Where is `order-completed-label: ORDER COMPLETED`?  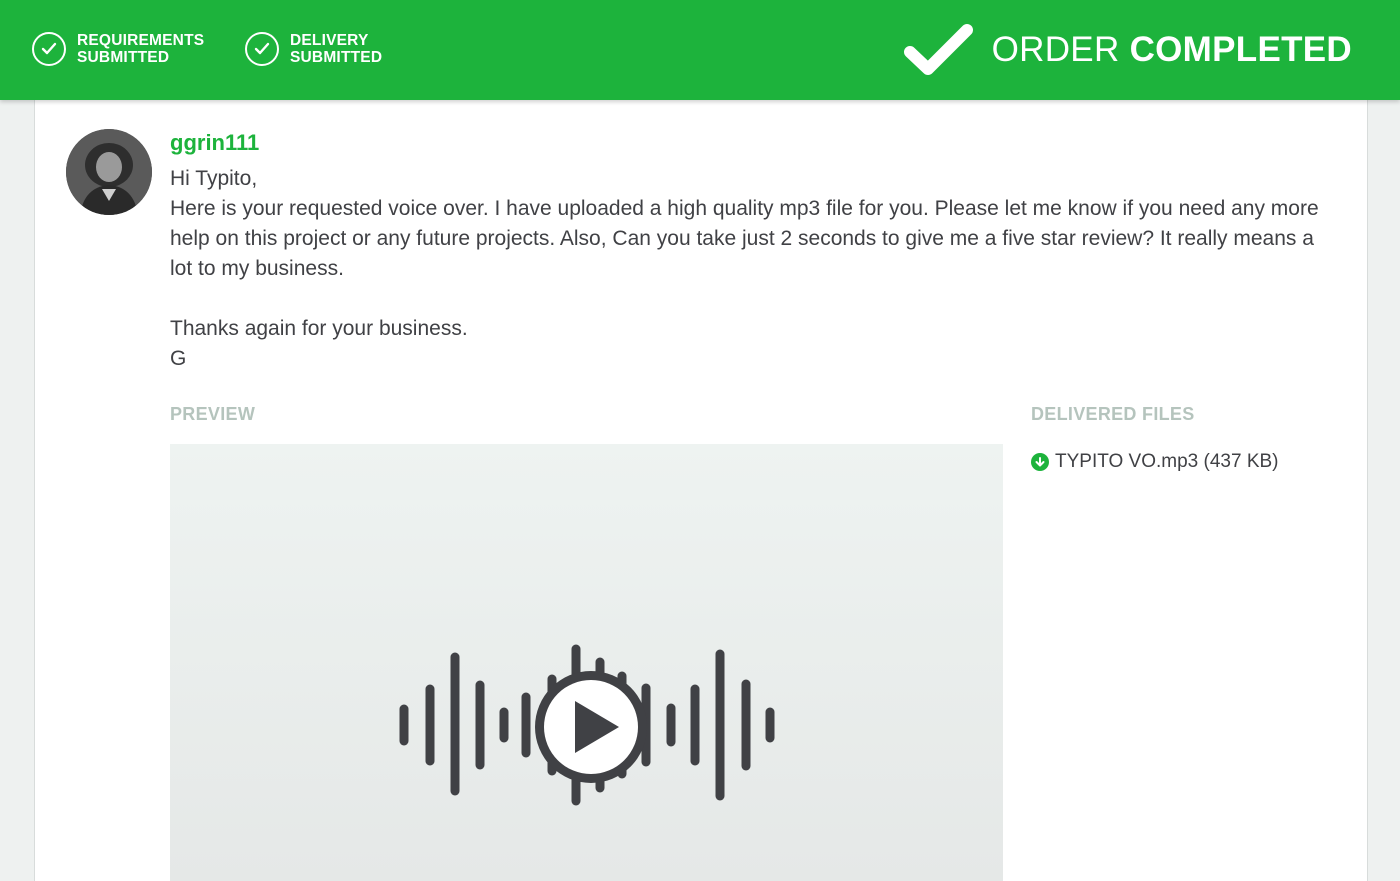 order-completed-label: ORDER COMPLETED is located at coordinates (1171, 49).